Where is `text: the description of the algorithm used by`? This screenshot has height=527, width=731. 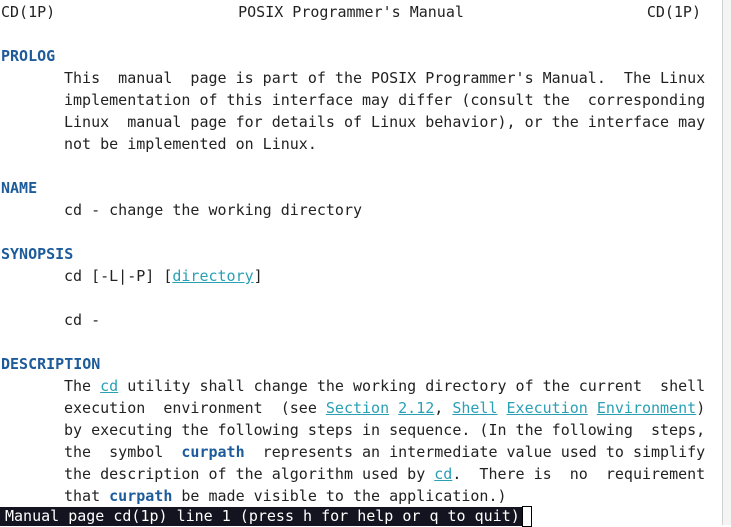 text: the description of the algorithm used by is located at coordinates (249, 474).